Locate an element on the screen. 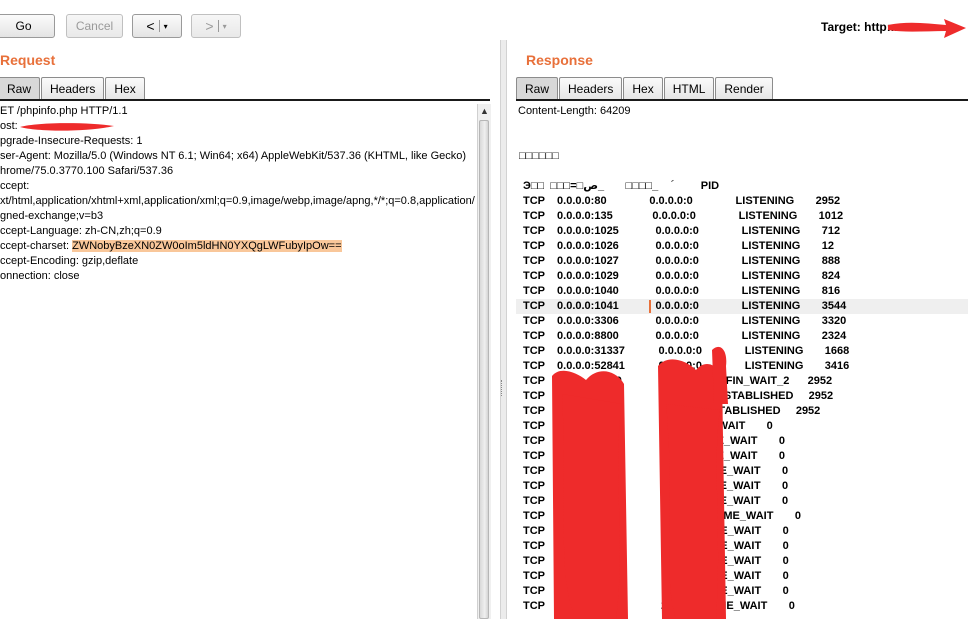 Image resolution: width=968 pixels, height=619 pixels. cancel-label: Cancel is located at coordinates (94, 26).